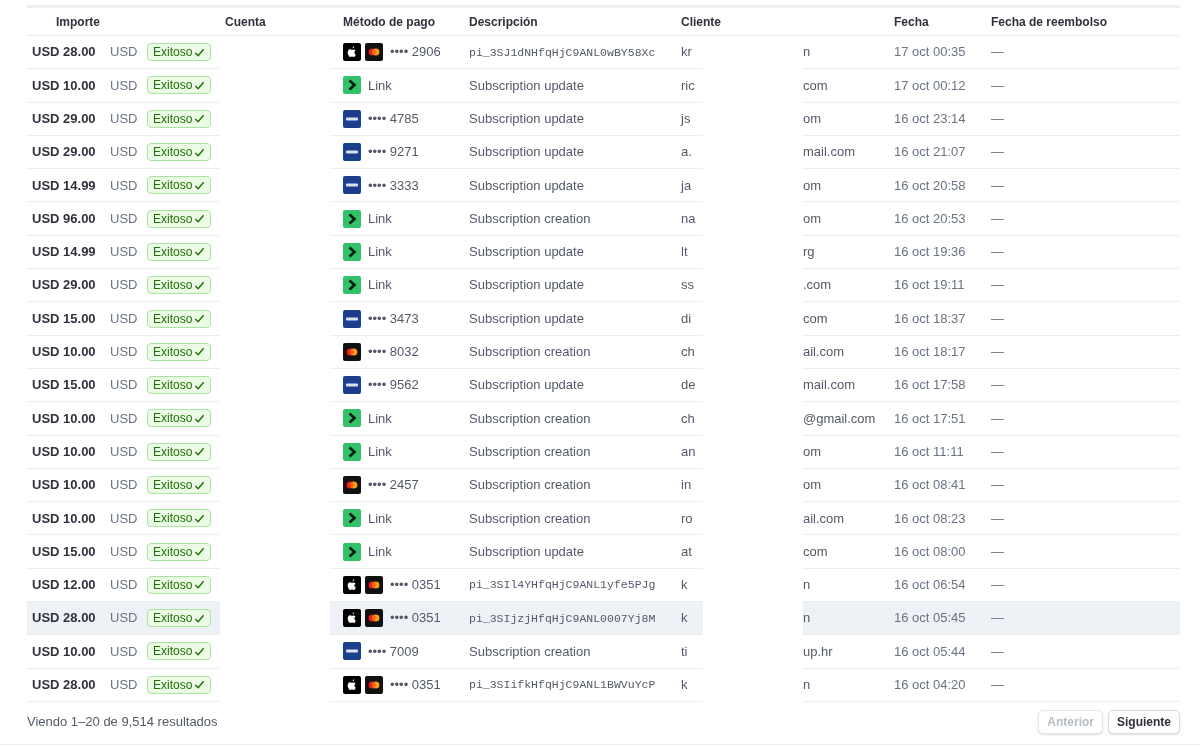  Describe the element at coordinates (1049, 21) in the screenshot. I see `column-header: Fecha de reembolso` at that location.